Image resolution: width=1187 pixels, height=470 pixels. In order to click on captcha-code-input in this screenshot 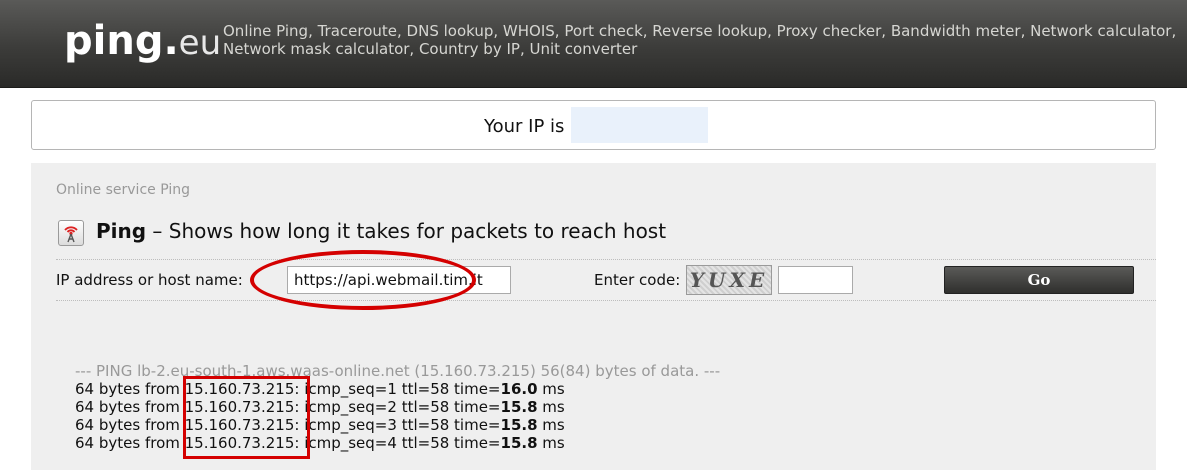, I will do `click(815, 280)`.